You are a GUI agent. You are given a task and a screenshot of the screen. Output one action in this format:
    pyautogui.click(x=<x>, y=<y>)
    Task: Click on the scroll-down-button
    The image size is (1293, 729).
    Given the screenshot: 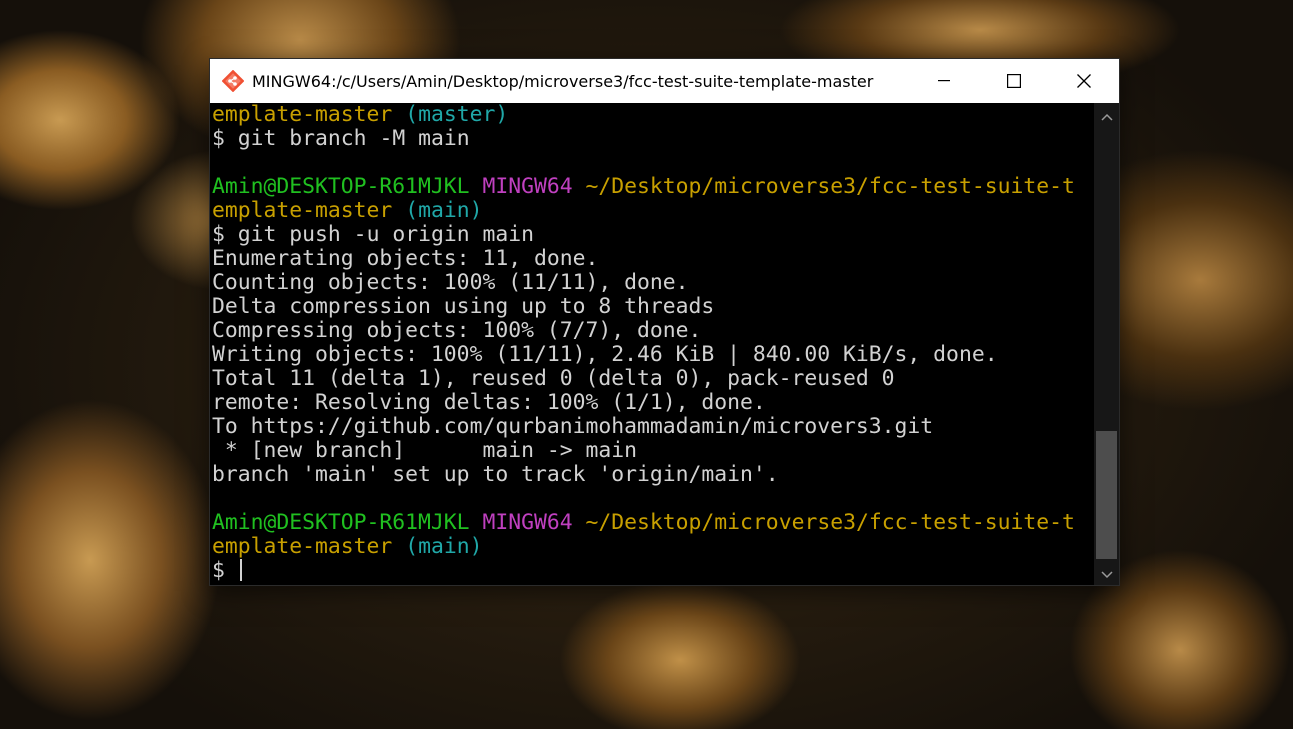 What is the action you would take?
    pyautogui.click(x=1106, y=573)
    